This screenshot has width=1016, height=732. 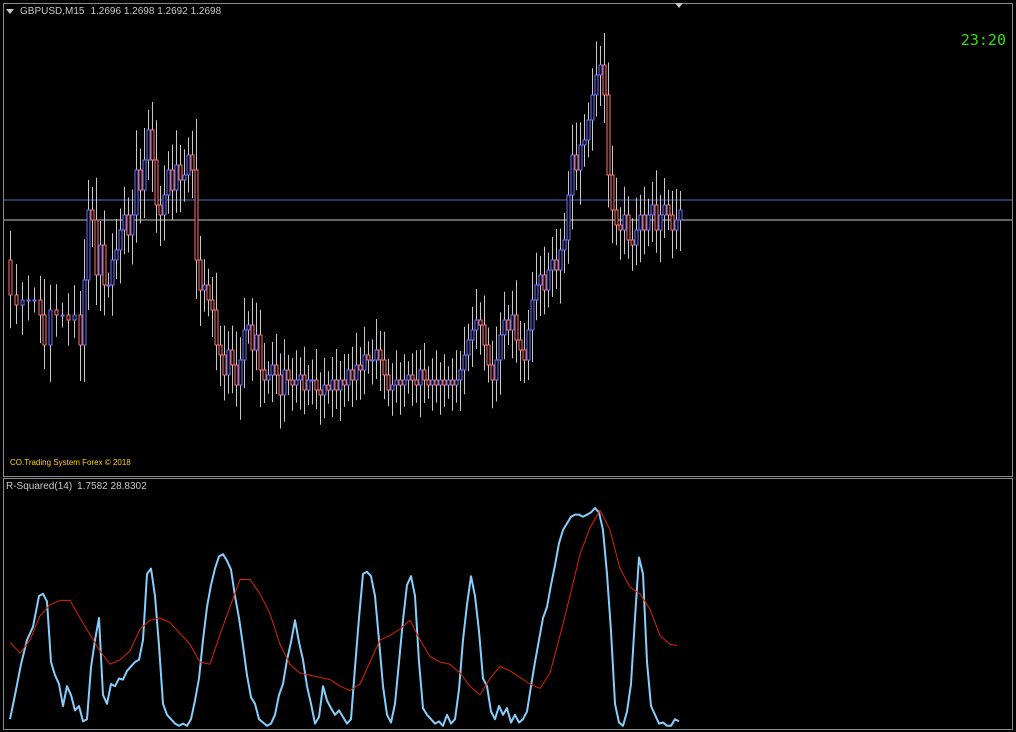 I want to click on chart-shift-marker, so click(x=679, y=5).